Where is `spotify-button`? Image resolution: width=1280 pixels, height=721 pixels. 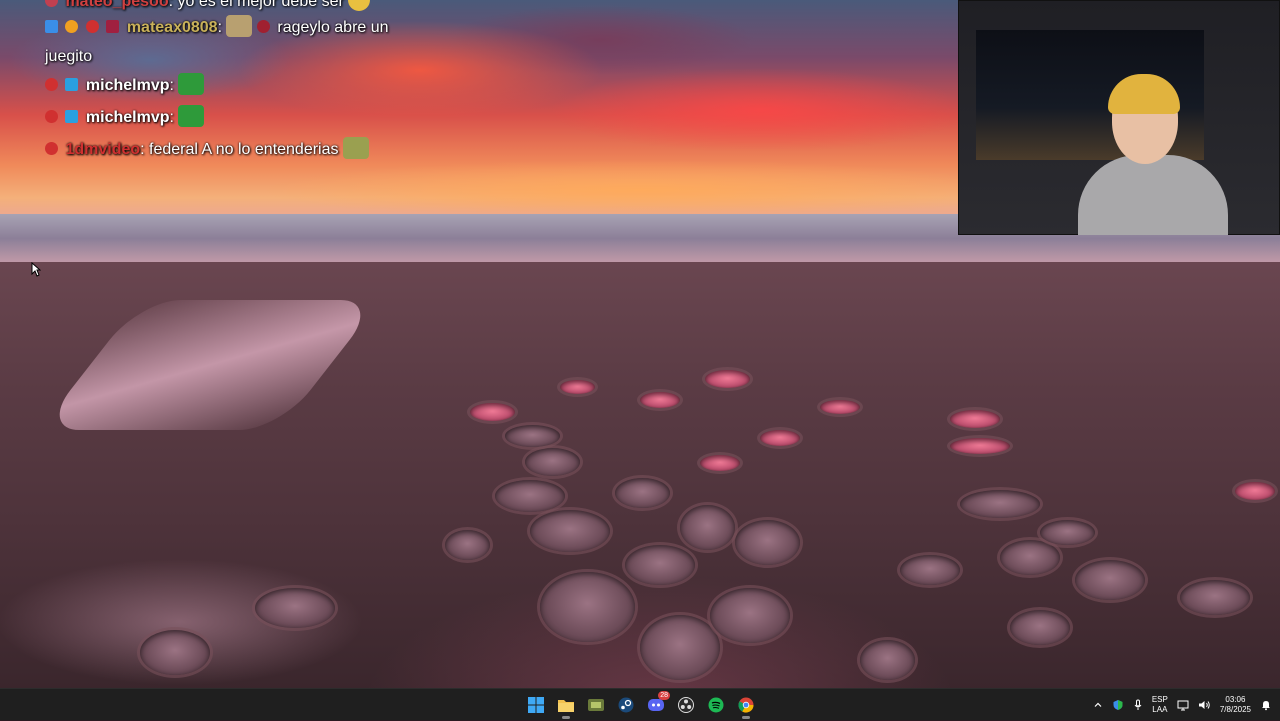 spotify-button is located at coordinates (716, 705).